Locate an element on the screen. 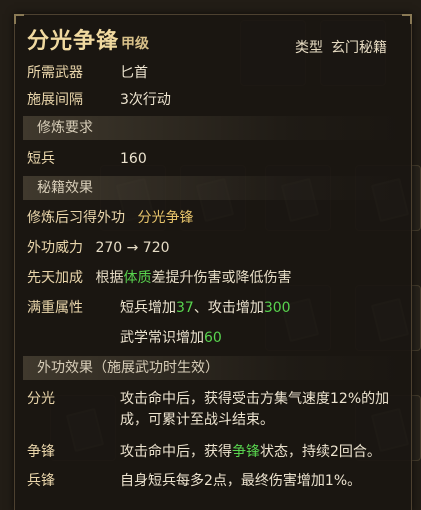 This screenshot has height=510, width=421. maxed-text: 短兵增加 is located at coordinates (148, 308).